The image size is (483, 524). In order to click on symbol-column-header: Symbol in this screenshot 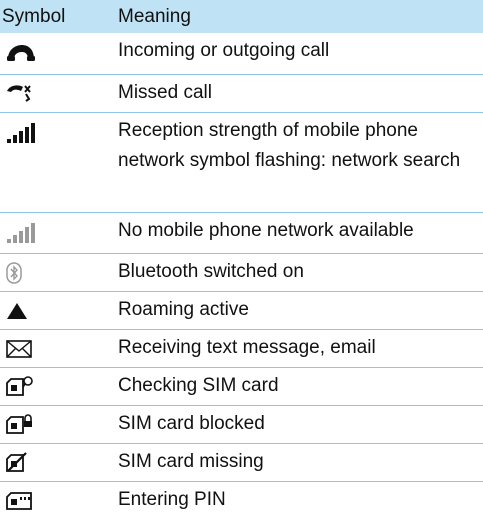, I will do `click(59, 16)`.